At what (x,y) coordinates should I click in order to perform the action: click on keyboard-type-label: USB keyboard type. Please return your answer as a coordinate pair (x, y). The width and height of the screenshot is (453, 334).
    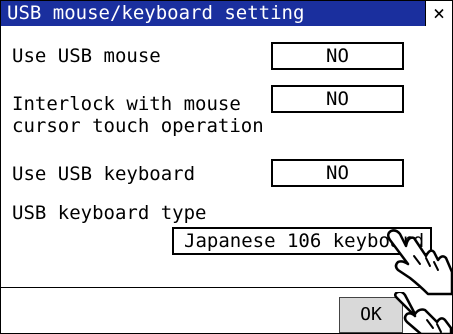
    Looking at the image, I should click on (109, 213).